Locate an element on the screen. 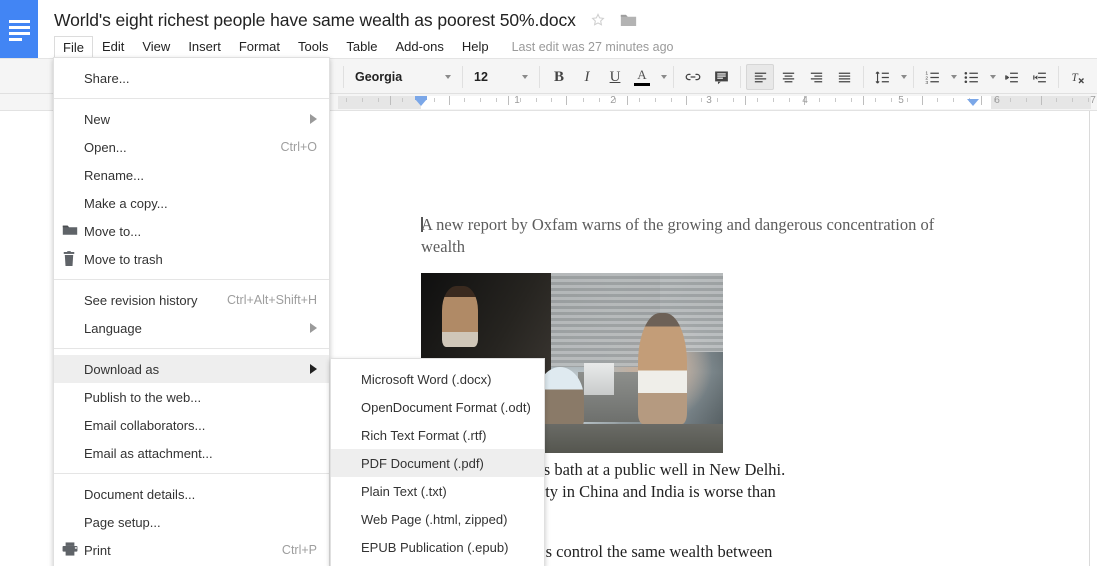 The image size is (1097, 566). submenu-item-web-page: Web Page (.html, zipped) is located at coordinates (437, 519).